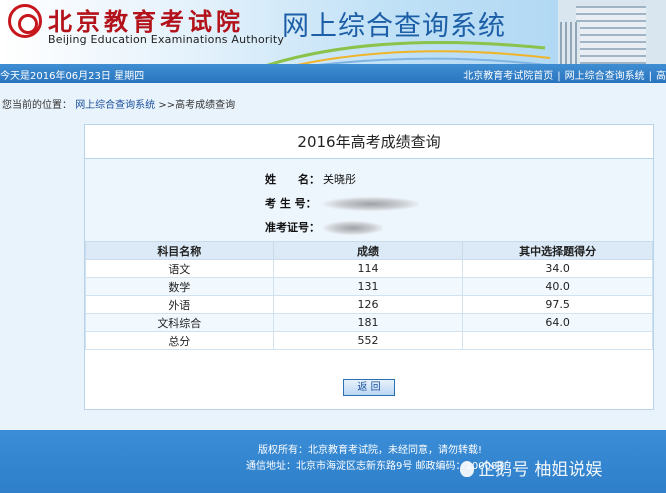 The width and height of the screenshot is (666, 493). I want to click on candidate-info: 姓 名： 关晓彤 考 生 号： 准考证号：, so click(369, 200).